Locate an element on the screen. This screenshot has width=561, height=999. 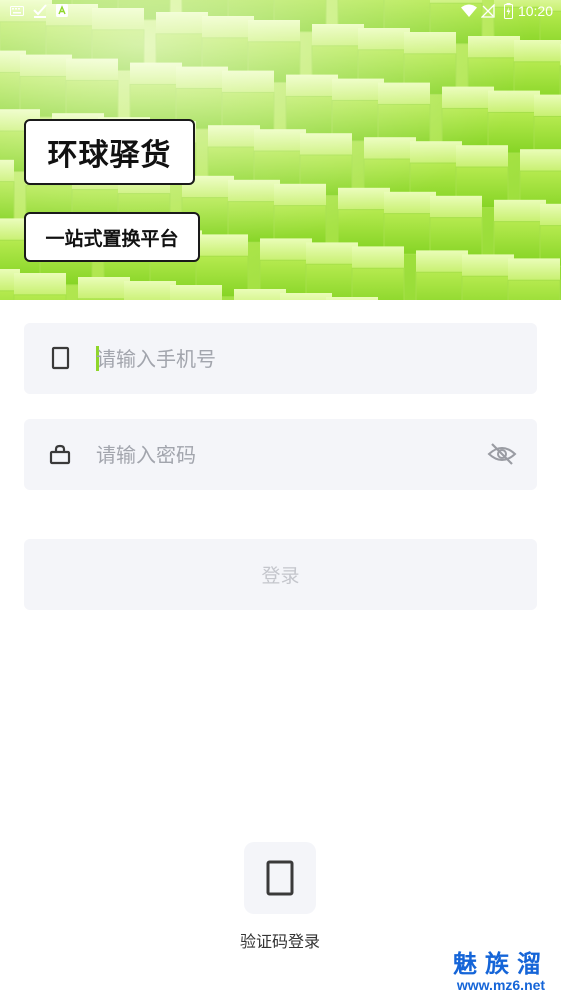
wifi-icon is located at coordinates (469, 10).